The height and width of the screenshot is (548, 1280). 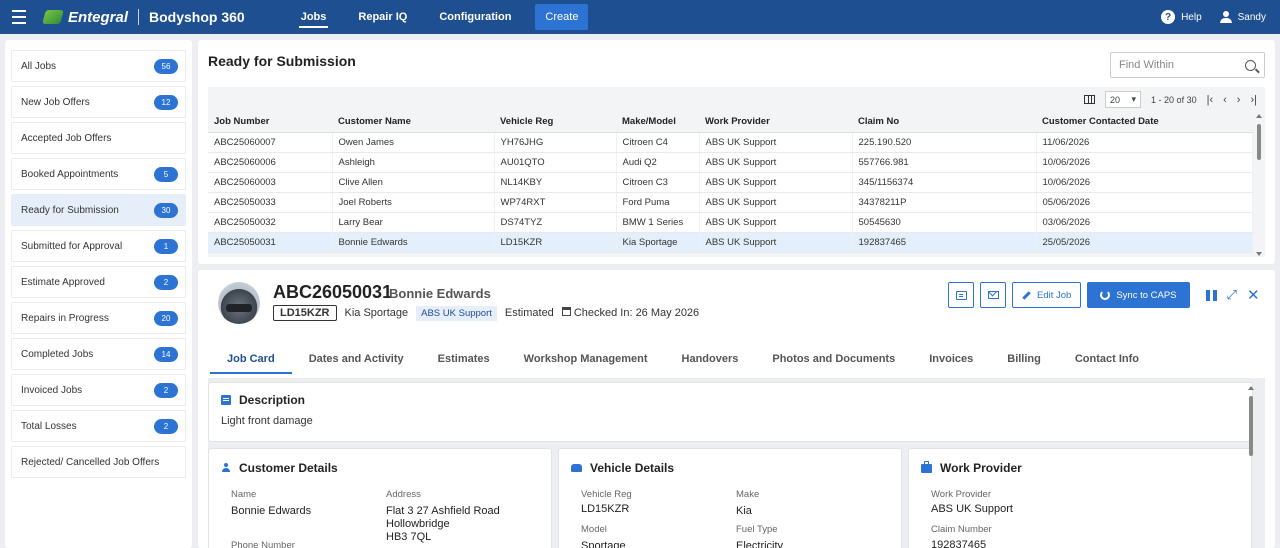 I want to click on sidebar-item-booked-appointments: Booked Appointments 5, so click(x=98, y=174).